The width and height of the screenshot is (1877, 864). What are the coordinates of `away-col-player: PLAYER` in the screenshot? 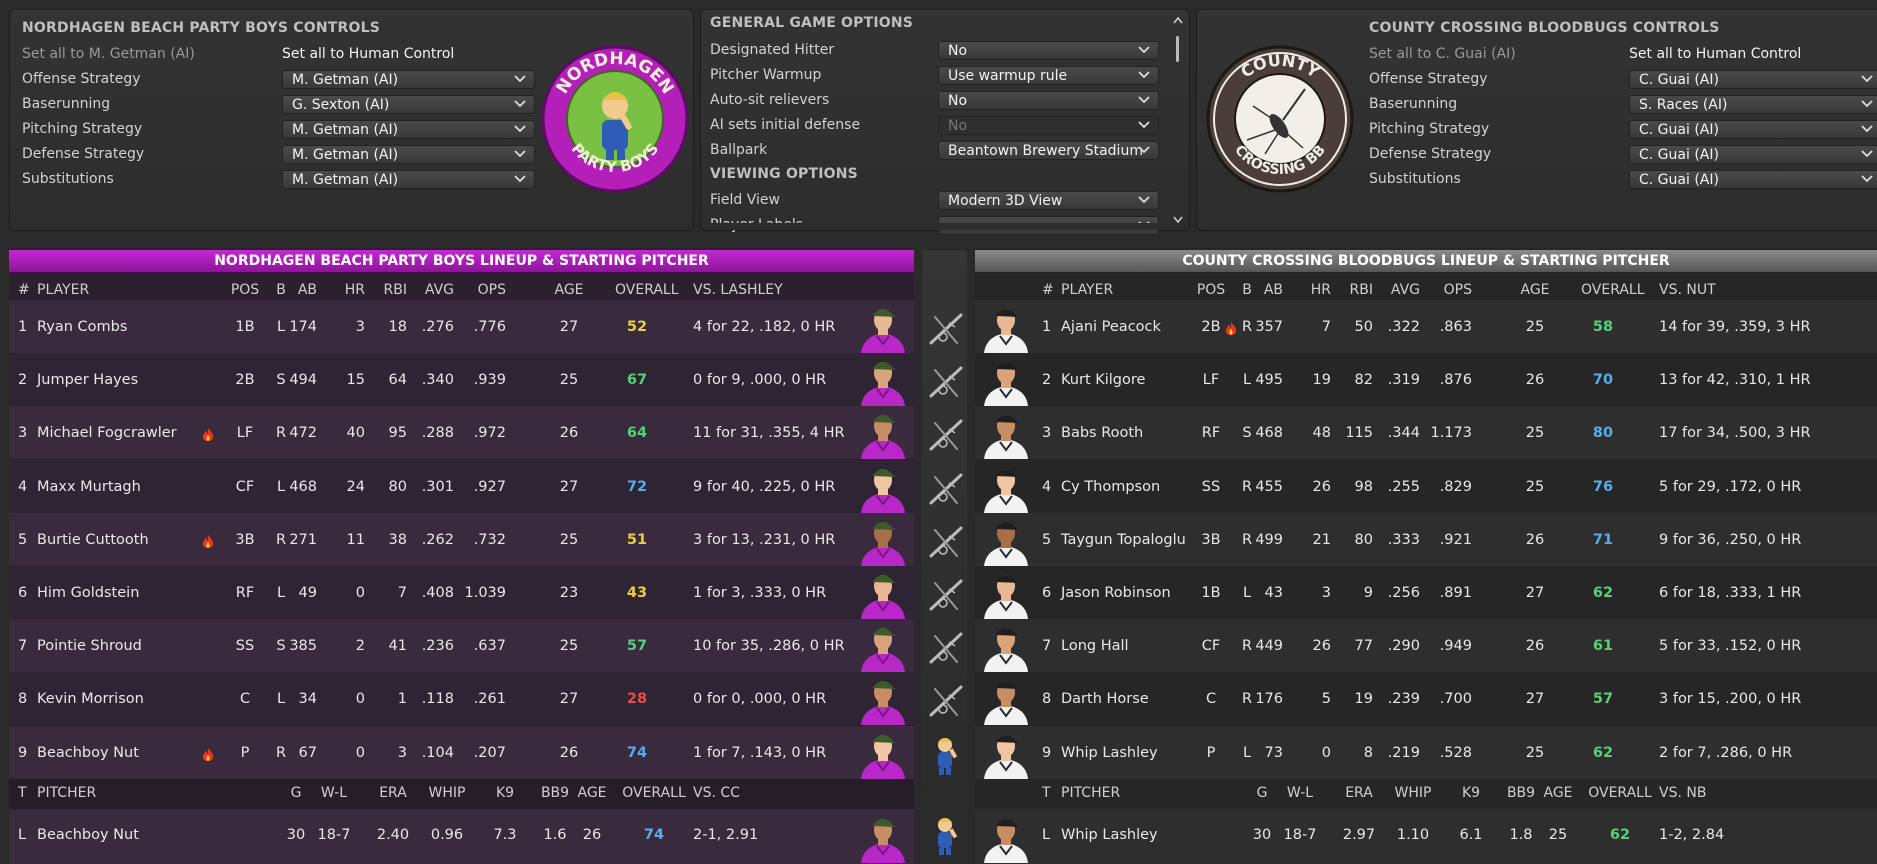 It's located at (63, 290).